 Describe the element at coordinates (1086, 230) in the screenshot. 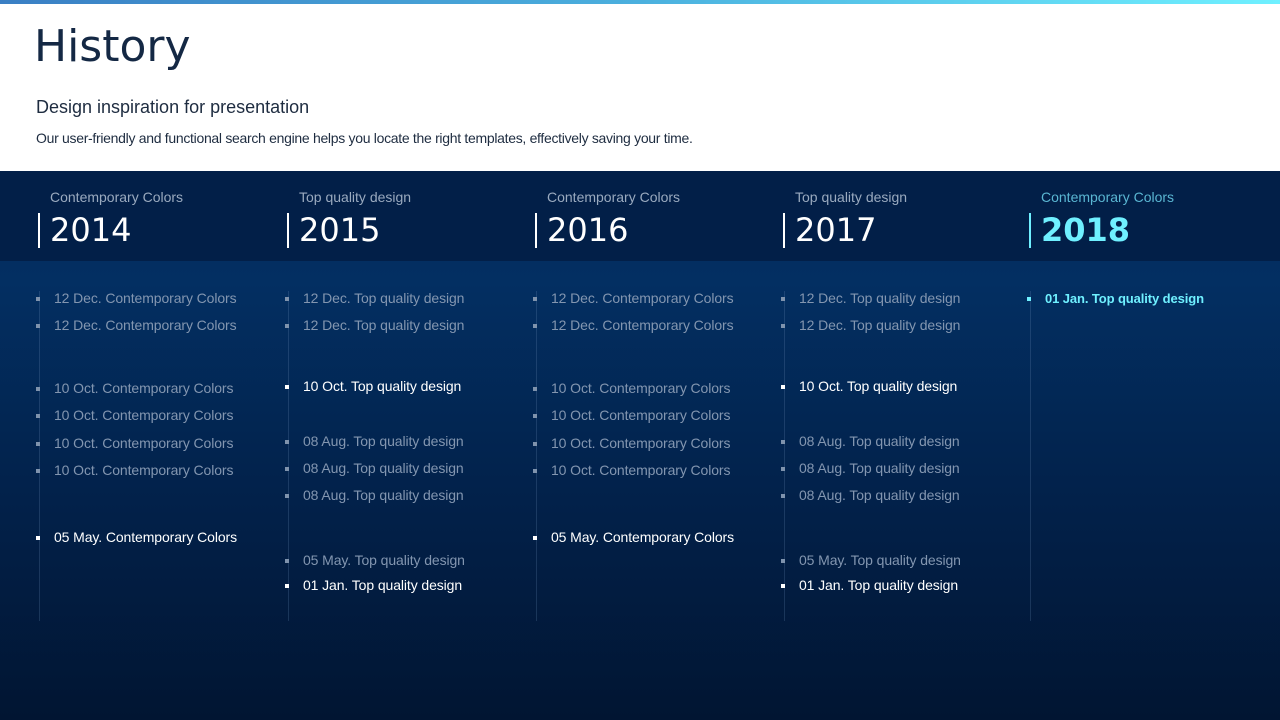

I see `year-heading: 2018` at that location.